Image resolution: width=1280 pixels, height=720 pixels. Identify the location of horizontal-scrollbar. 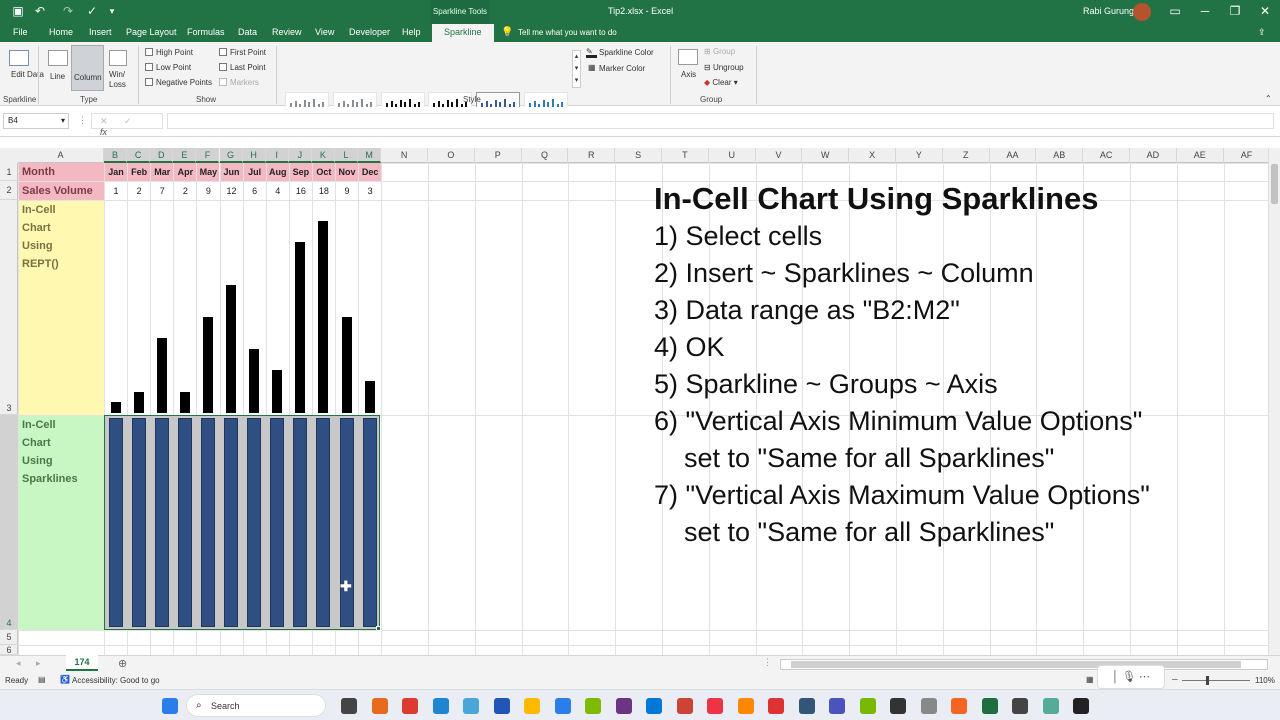
(1024, 664).